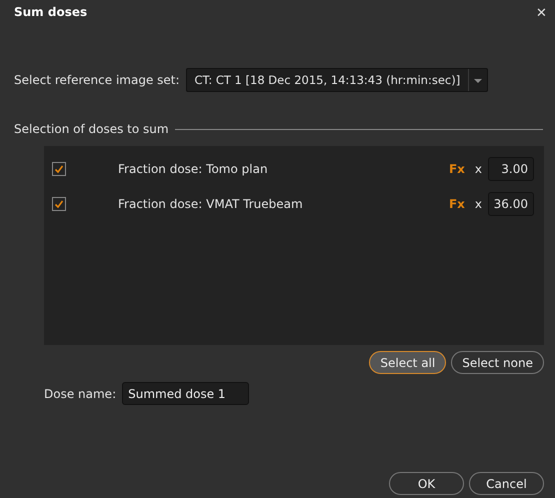 The image size is (555, 498). Describe the element at coordinates (506, 483) in the screenshot. I see `dialog-button: Cancel` at that location.